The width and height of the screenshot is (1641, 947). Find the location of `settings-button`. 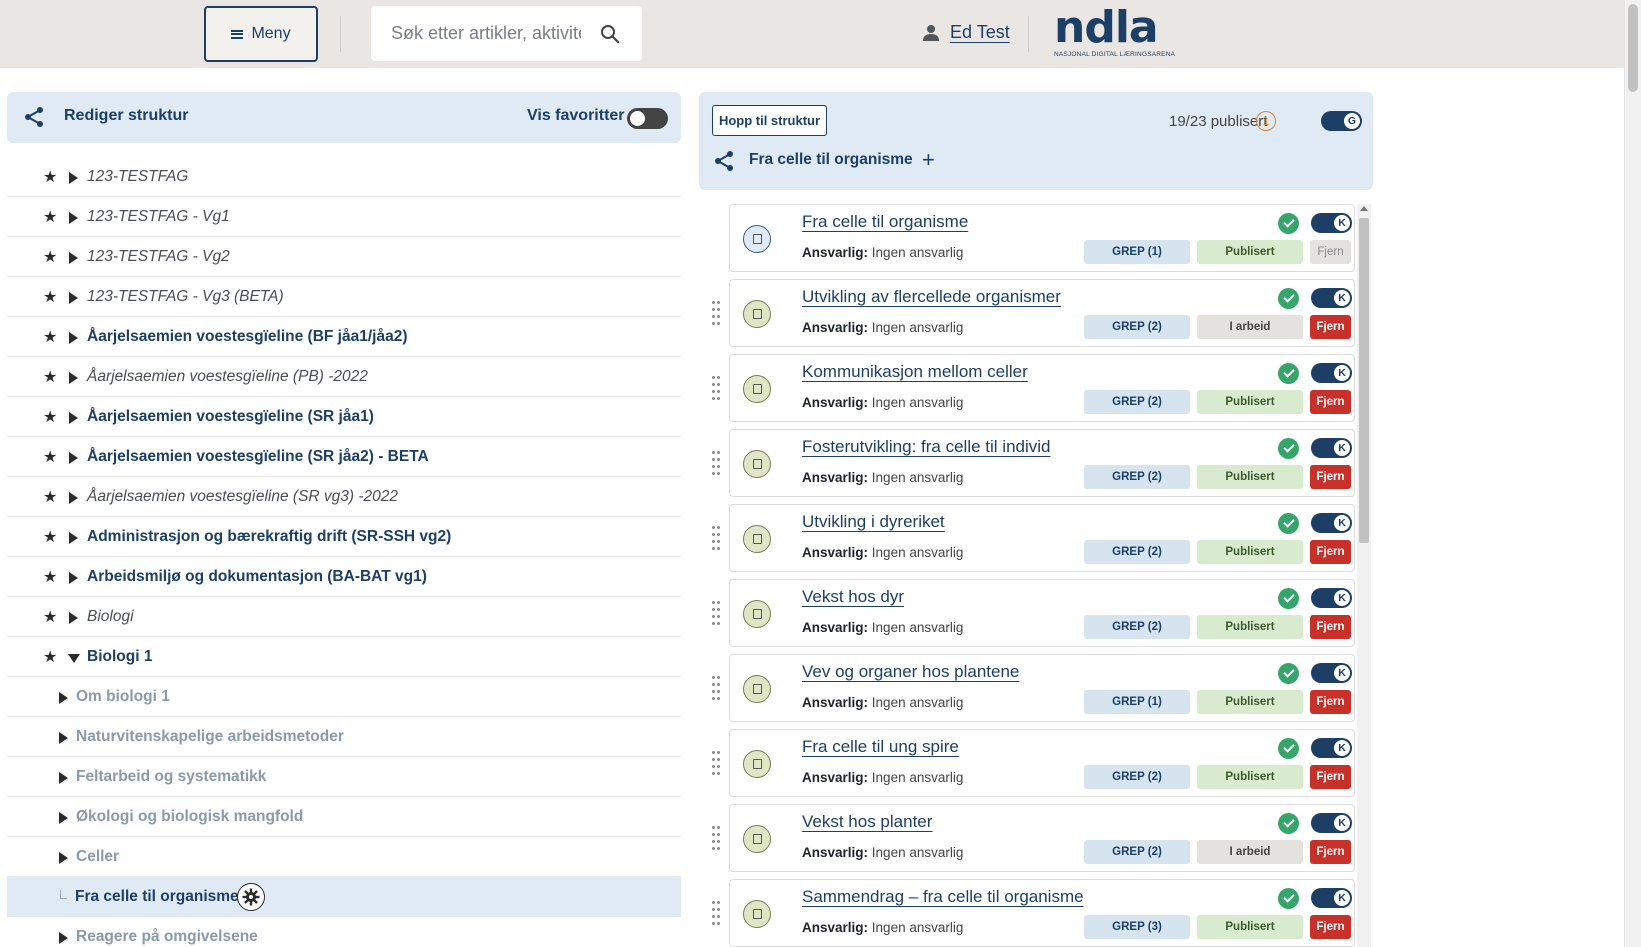

settings-button is located at coordinates (251, 897).